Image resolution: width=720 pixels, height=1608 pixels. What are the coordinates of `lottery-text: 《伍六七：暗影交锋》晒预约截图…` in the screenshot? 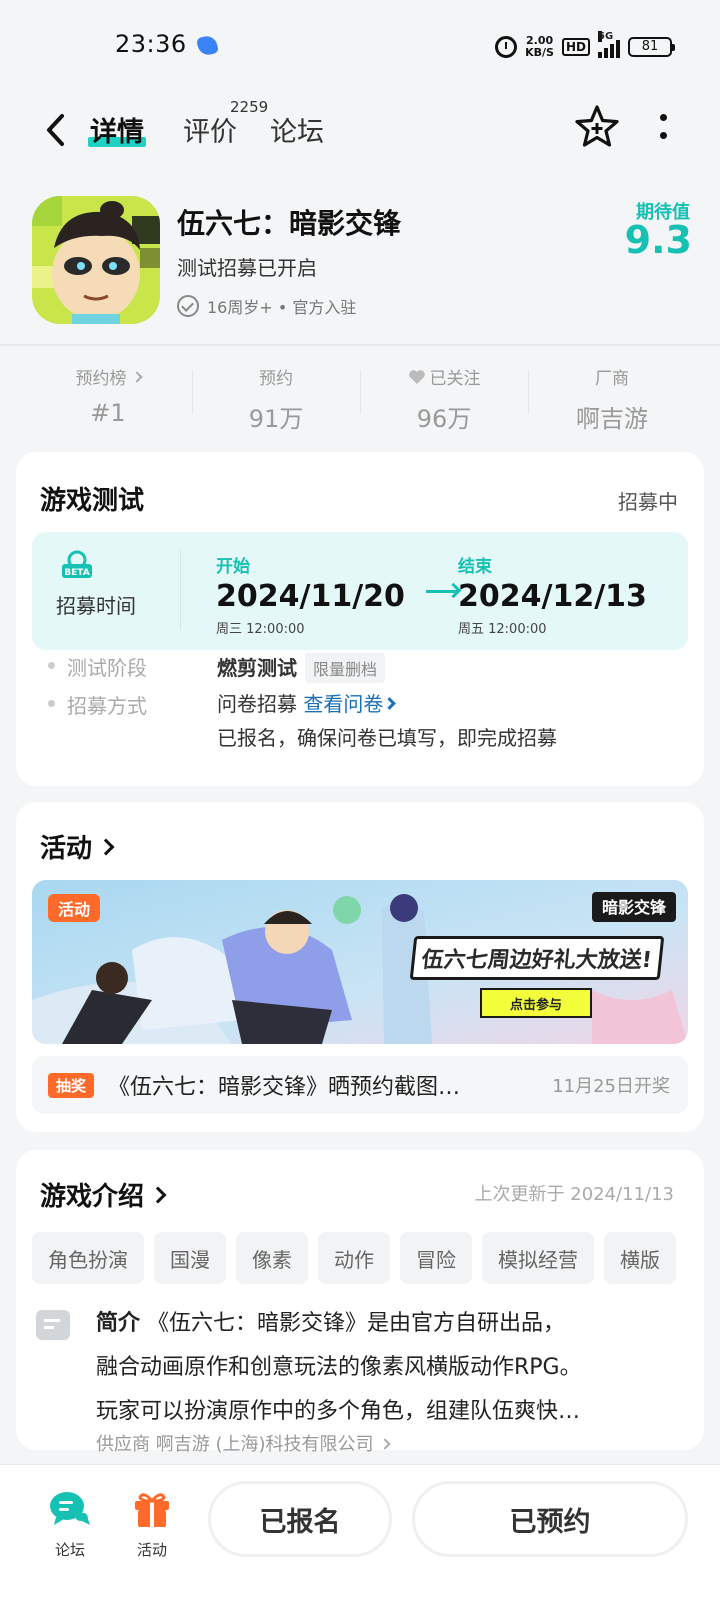 It's located at (284, 1087).